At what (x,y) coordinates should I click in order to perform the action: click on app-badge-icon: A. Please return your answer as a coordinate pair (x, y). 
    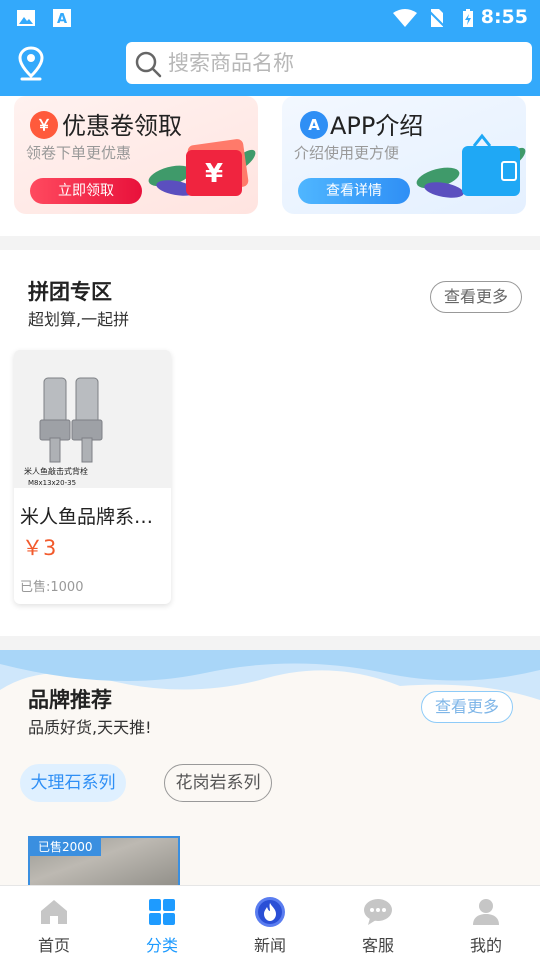
    Looking at the image, I should click on (314, 125).